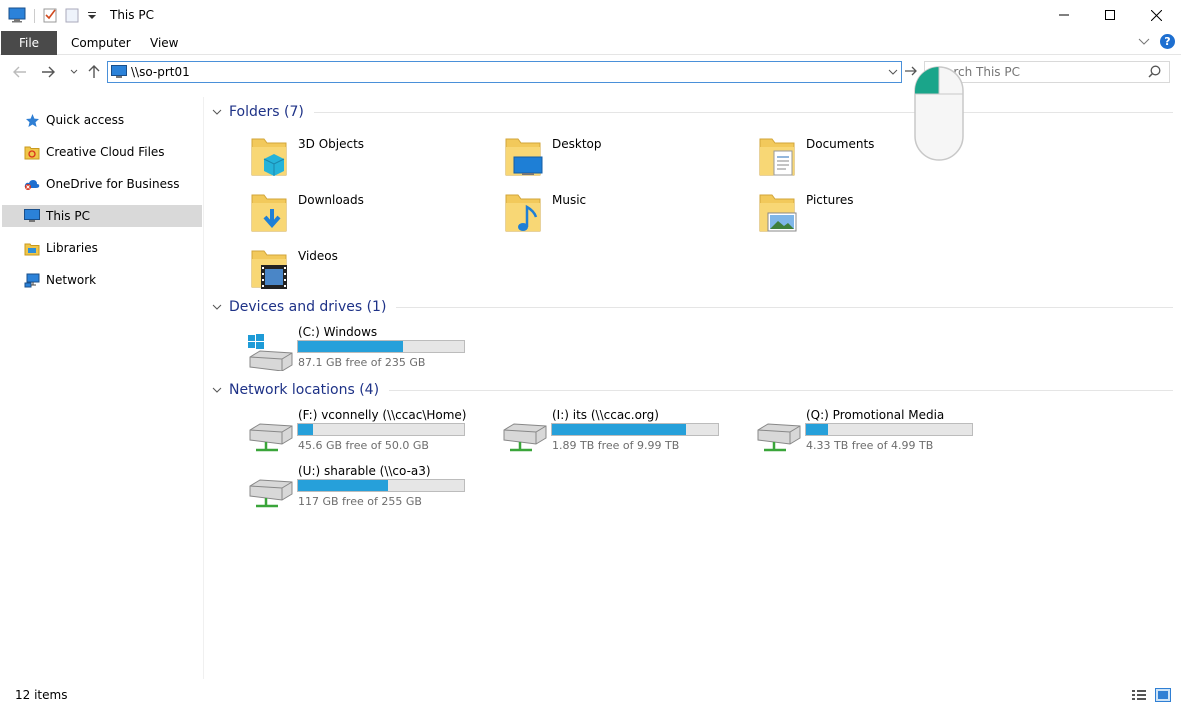 The image size is (1181, 708). Describe the element at coordinates (1154, 73) in the screenshot. I see `search-icon` at that location.